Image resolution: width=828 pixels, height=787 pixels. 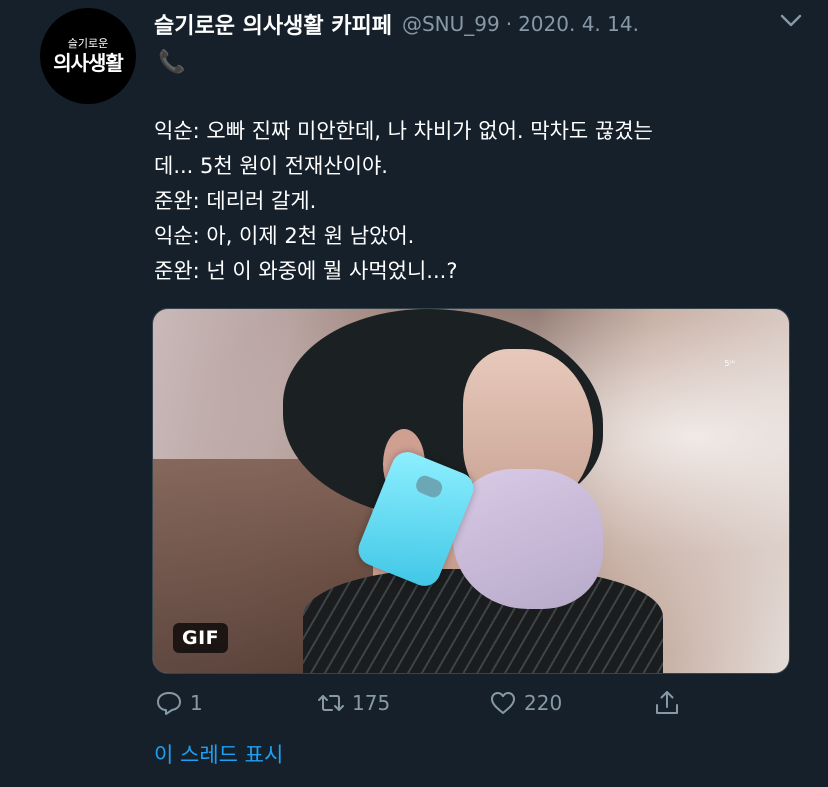 What do you see at coordinates (331, 703) in the screenshot?
I see `retweet-icon` at bounding box center [331, 703].